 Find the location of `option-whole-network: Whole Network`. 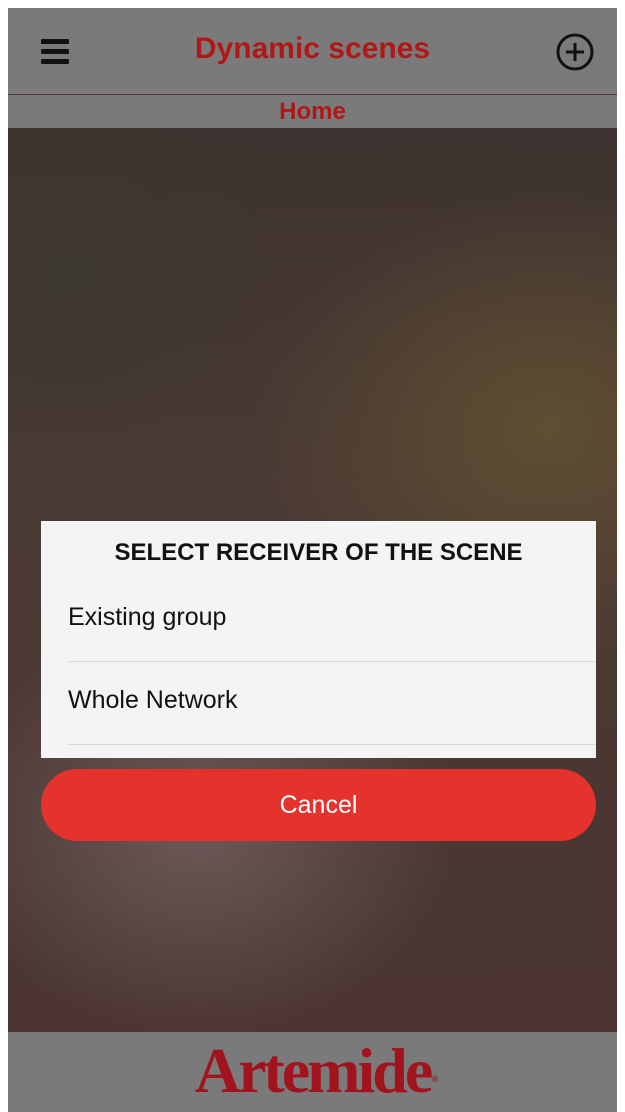

option-whole-network: Whole Network is located at coordinates (332, 703).